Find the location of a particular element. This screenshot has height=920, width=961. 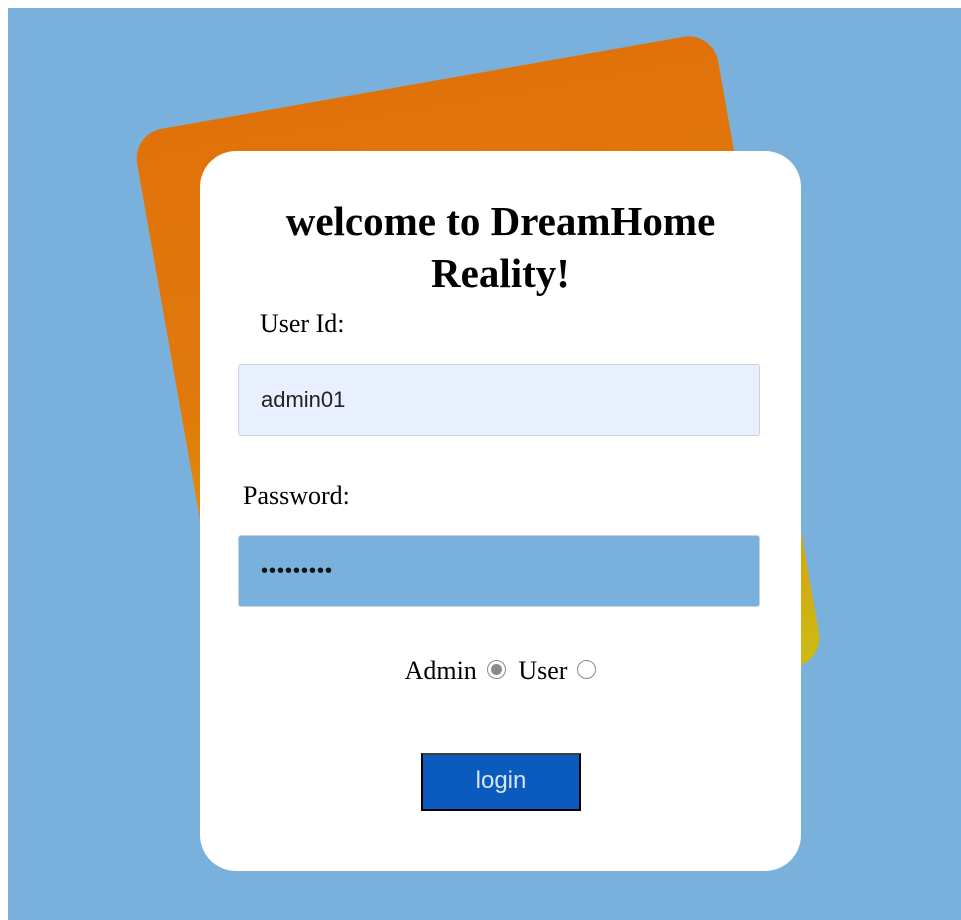

password-input is located at coordinates (499, 571).